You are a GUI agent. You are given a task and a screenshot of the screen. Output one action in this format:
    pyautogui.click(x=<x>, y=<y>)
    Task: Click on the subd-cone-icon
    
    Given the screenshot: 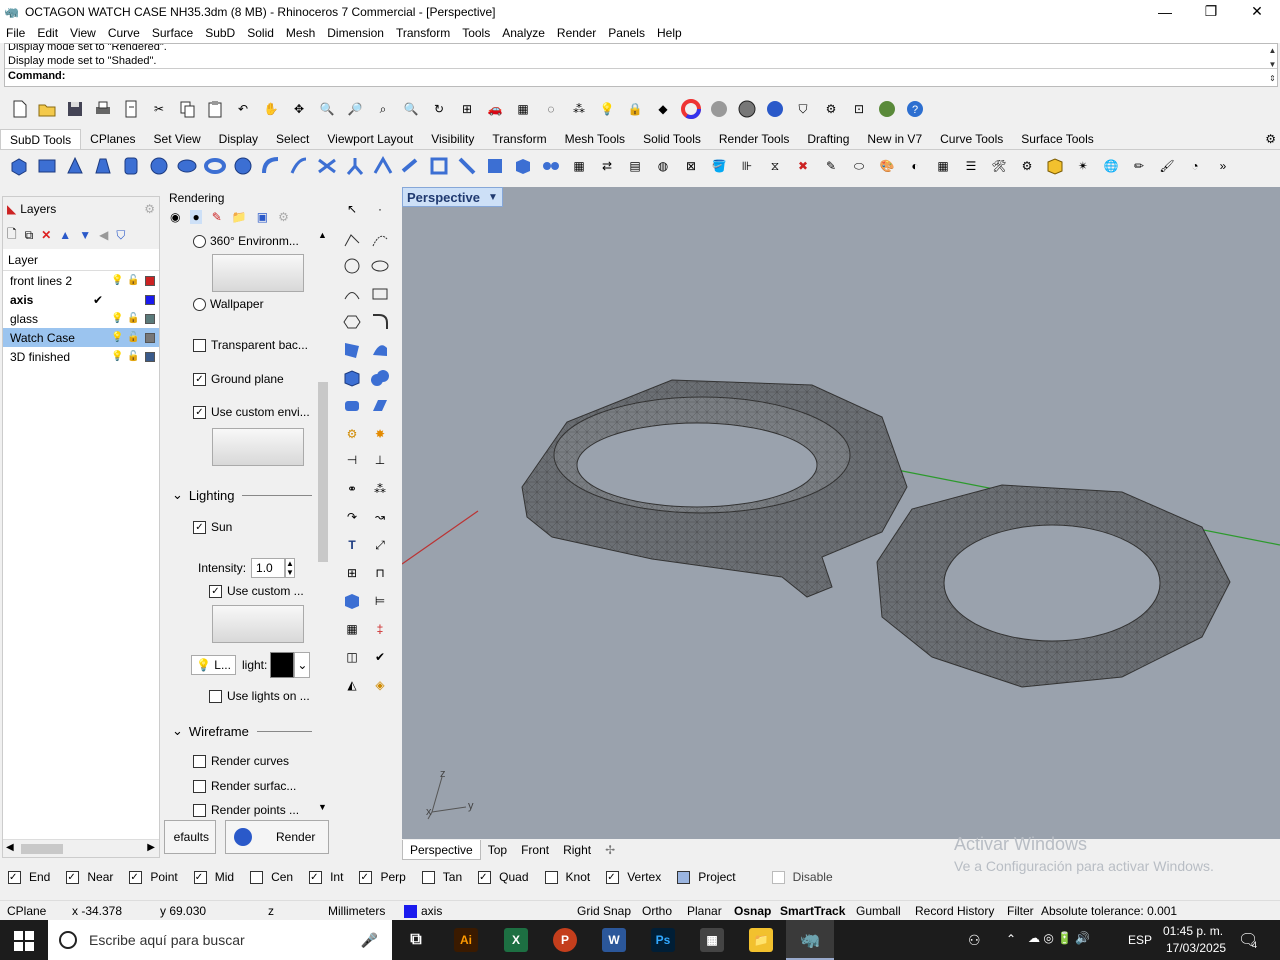 What is the action you would take?
    pyautogui.click(x=75, y=166)
    